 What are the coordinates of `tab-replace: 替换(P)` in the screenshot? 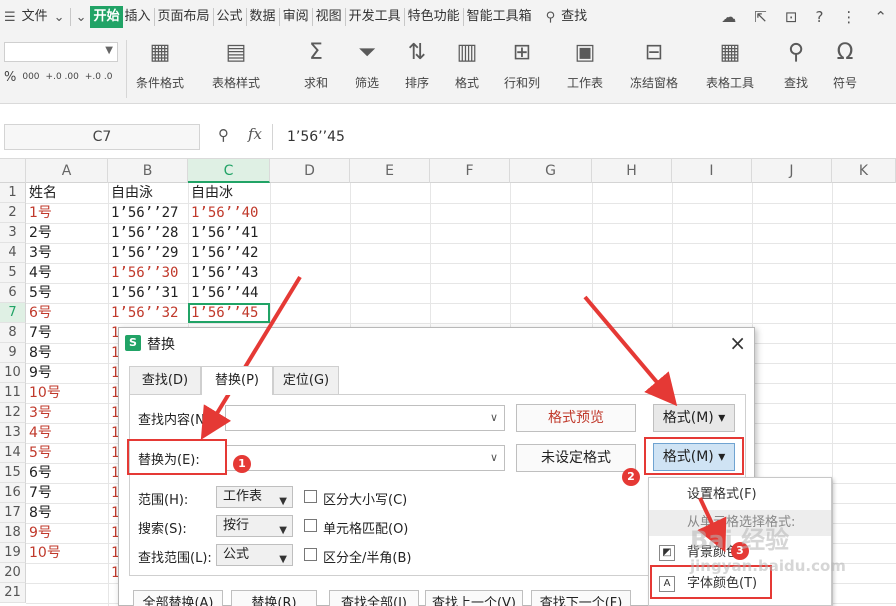 It's located at (237, 380).